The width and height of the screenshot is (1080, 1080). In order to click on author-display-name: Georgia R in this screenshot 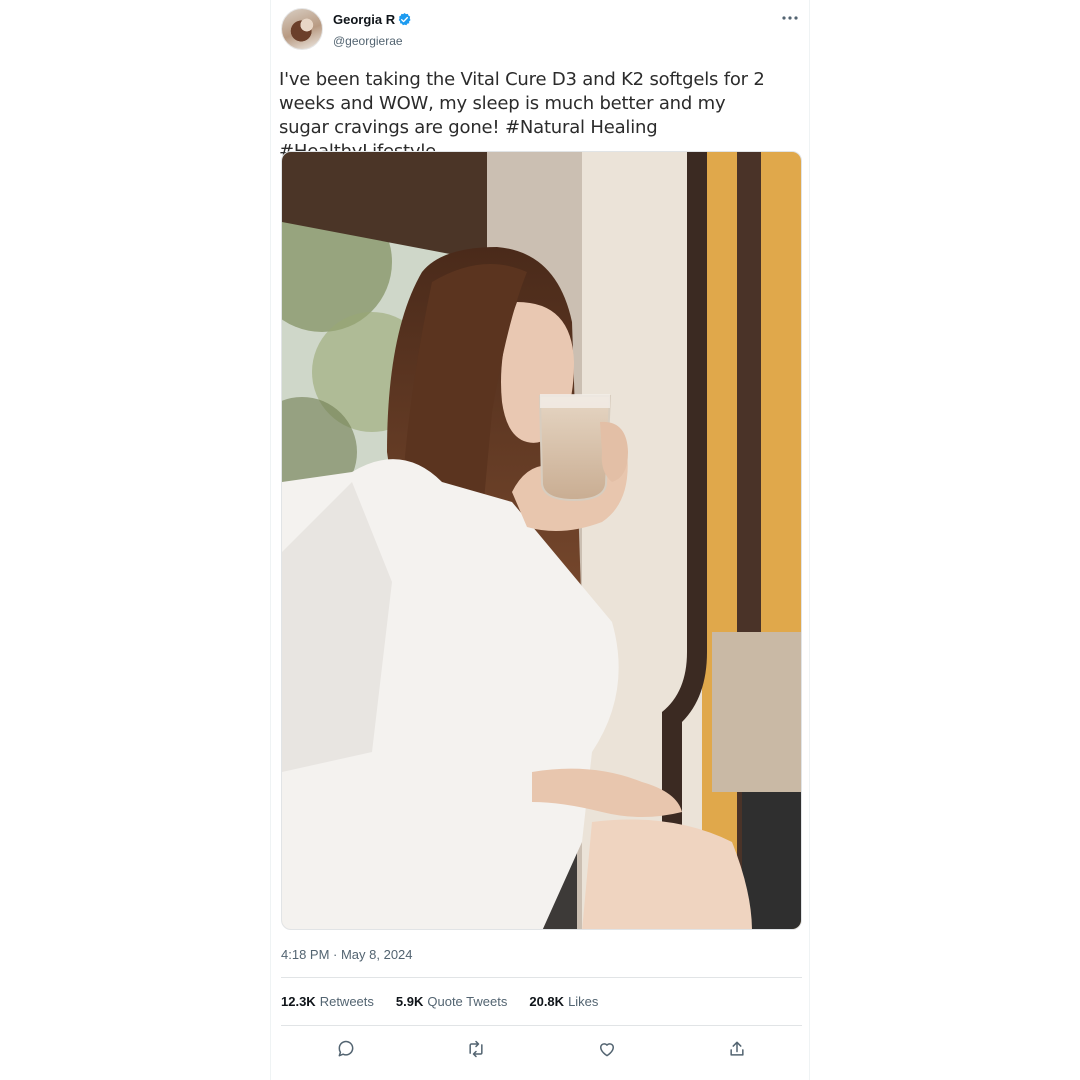, I will do `click(364, 19)`.